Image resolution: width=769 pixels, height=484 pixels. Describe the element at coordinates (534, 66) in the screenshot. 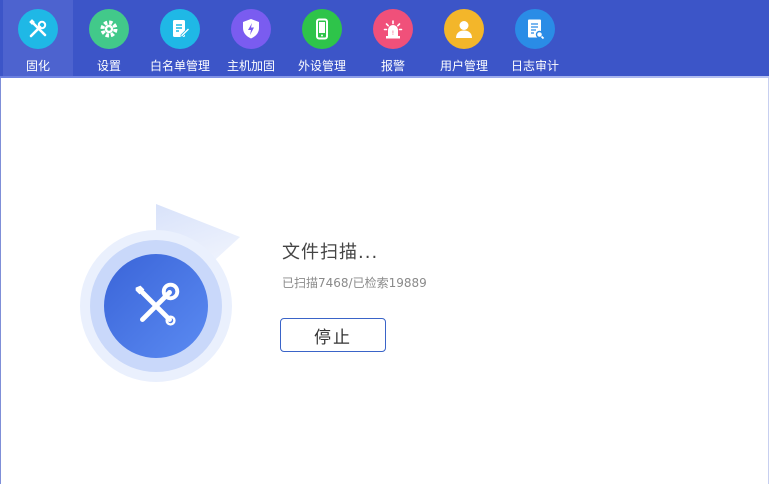

I see `tool-label: 日志审计` at that location.